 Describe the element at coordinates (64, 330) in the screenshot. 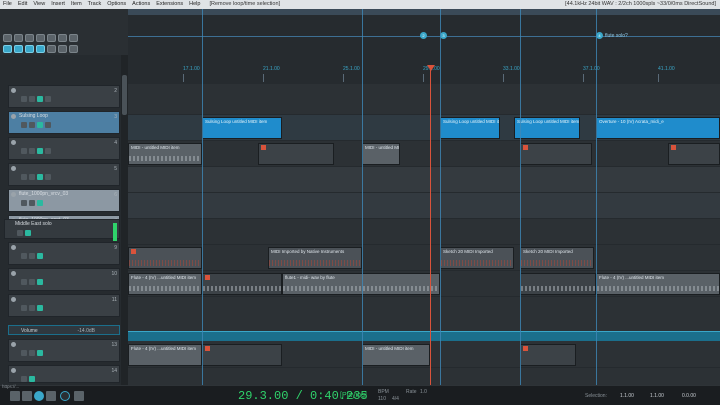

I see `volume-envelope-lane: Volume -14.0dB` at that location.